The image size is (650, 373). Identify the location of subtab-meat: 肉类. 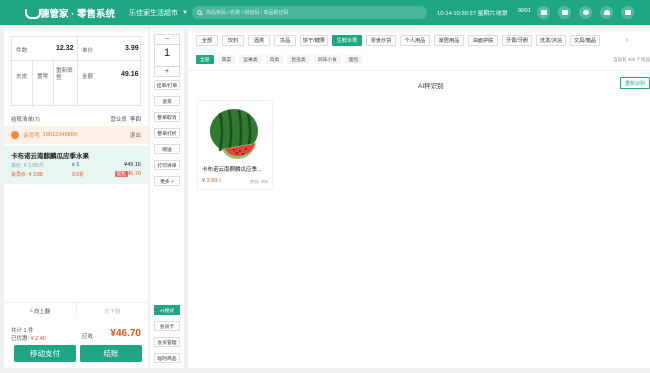
(274, 59).